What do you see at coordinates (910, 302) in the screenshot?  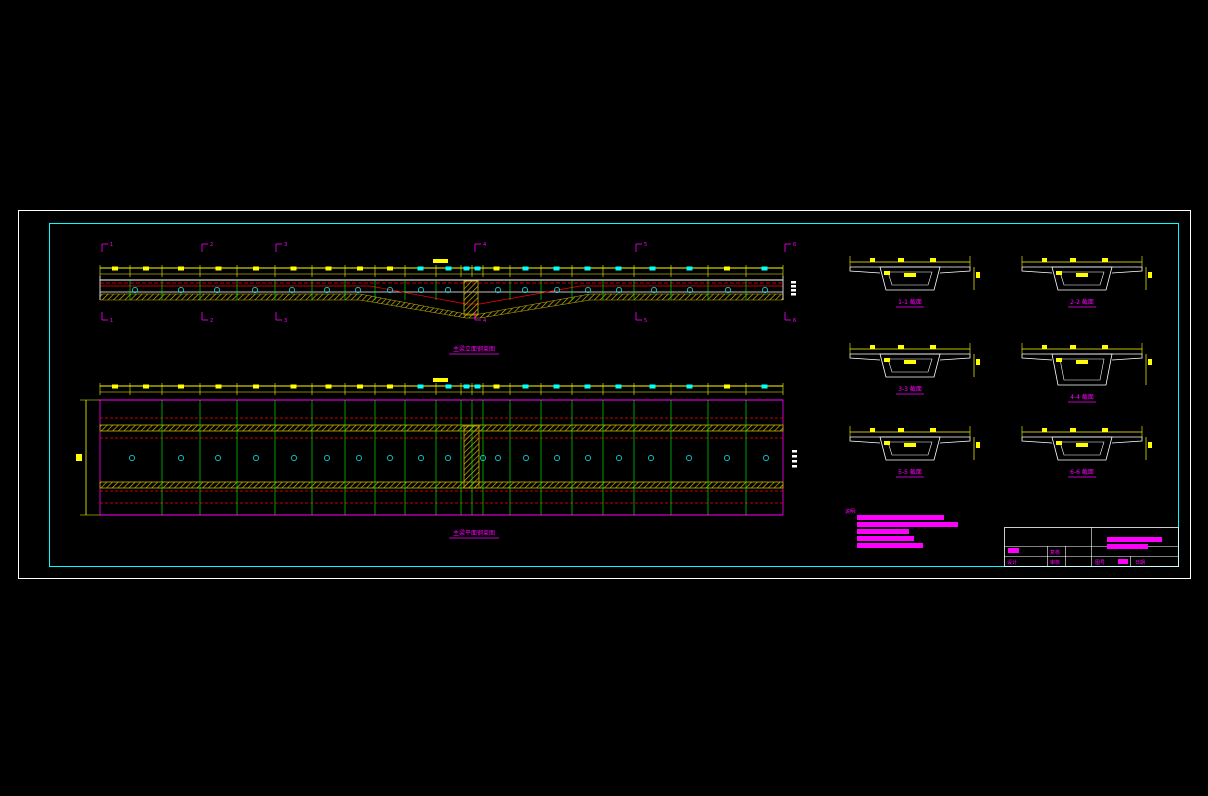 I see `section-label-1: 1-1 截面` at bounding box center [910, 302].